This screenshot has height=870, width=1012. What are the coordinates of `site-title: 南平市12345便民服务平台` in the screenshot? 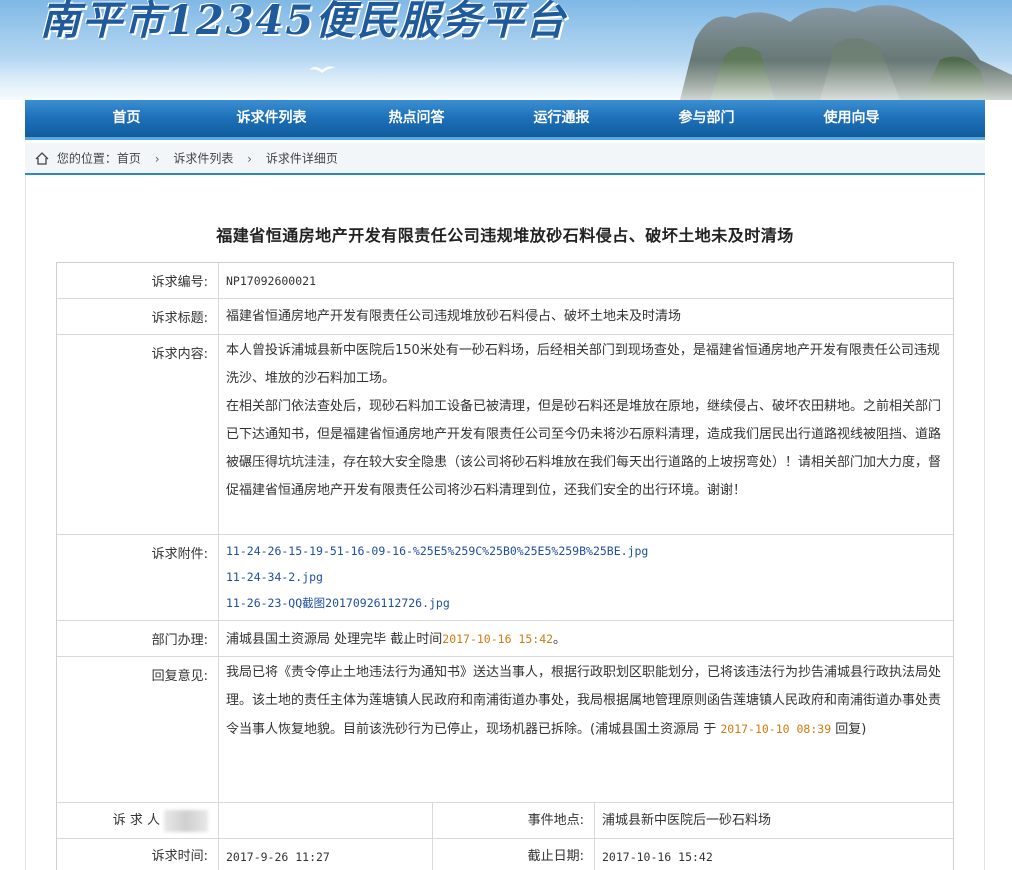 It's located at (304, 22).